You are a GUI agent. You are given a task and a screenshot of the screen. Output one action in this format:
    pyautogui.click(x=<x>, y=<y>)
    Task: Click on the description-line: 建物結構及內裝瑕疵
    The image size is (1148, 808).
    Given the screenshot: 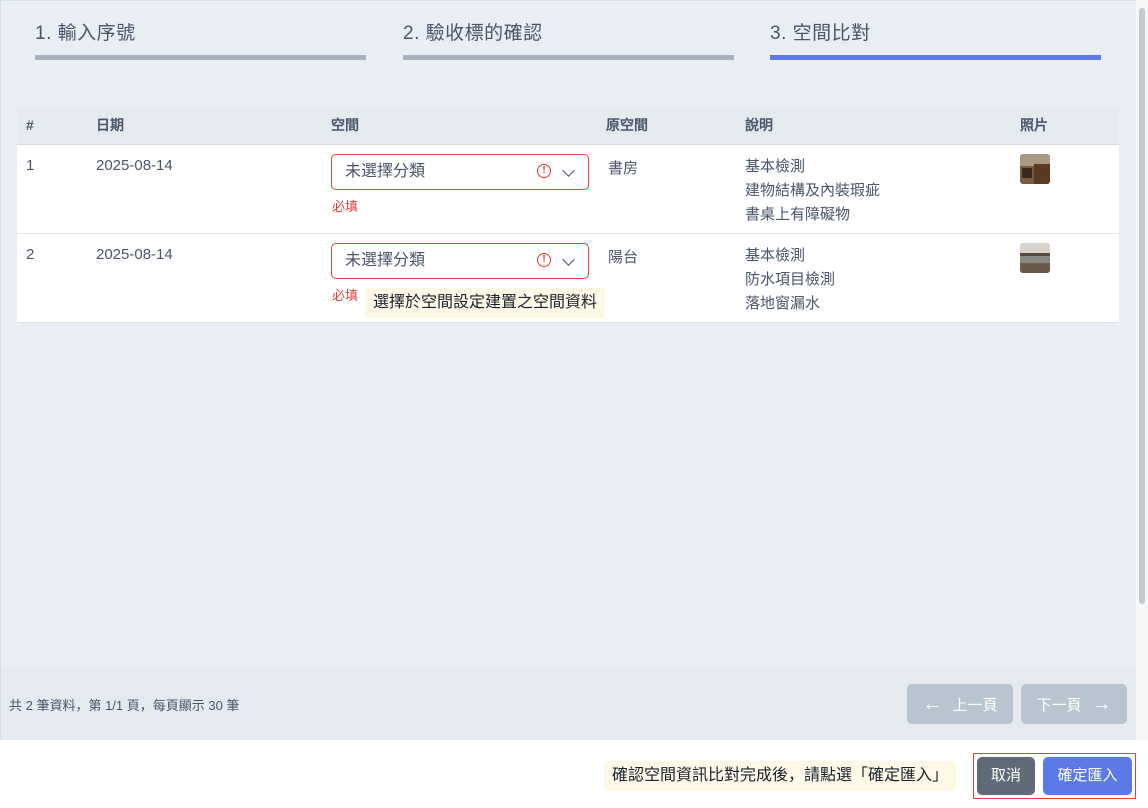 What is the action you would take?
    pyautogui.click(x=813, y=190)
    